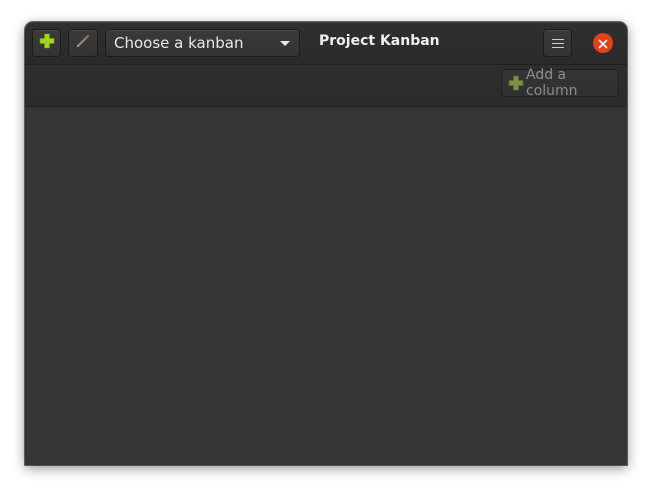 This screenshot has width=652, height=493. Describe the element at coordinates (179, 43) in the screenshot. I see `kanban-selector-label: Choose a kanban` at that location.